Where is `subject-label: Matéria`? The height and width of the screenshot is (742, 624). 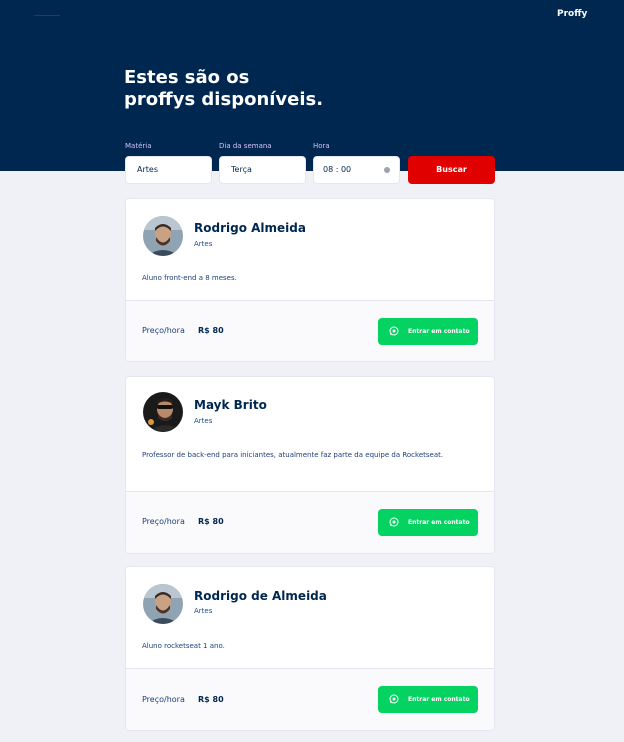 subject-label: Matéria is located at coordinates (138, 146).